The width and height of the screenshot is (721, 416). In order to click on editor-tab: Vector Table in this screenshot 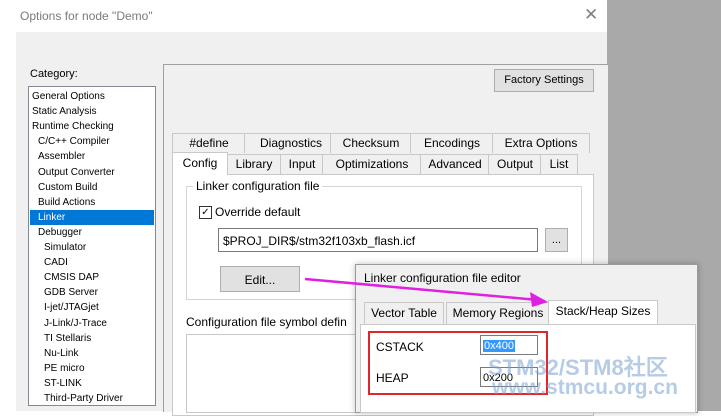, I will do `click(404, 313)`.